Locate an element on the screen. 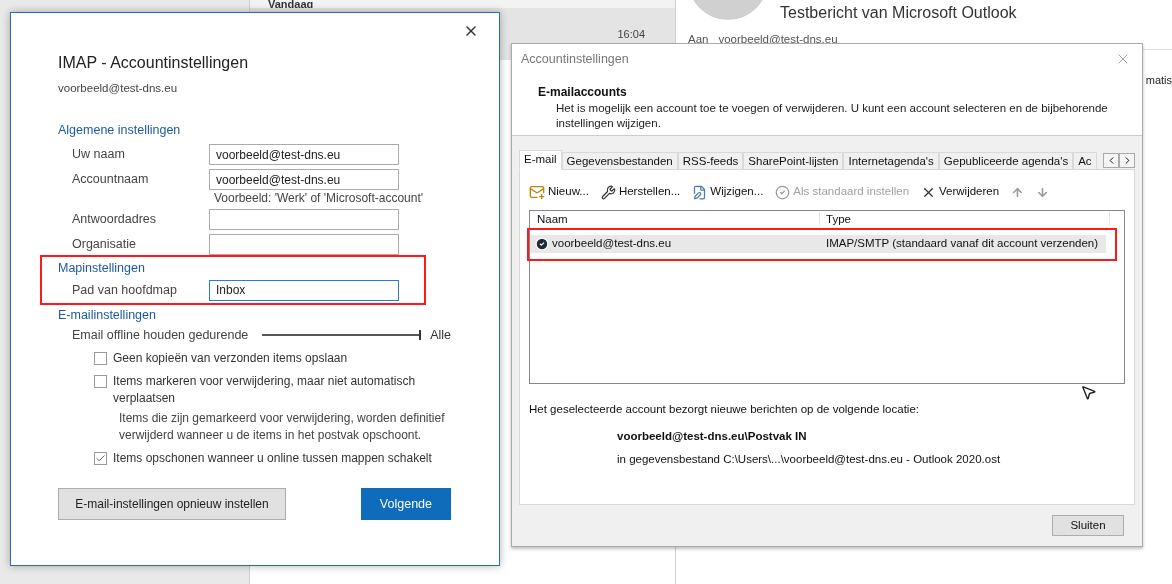 Image resolution: width=1172 pixels, height=584 pixels. account-name: voorbeeld@test-dns.eu is located at coordinates (612, 244).